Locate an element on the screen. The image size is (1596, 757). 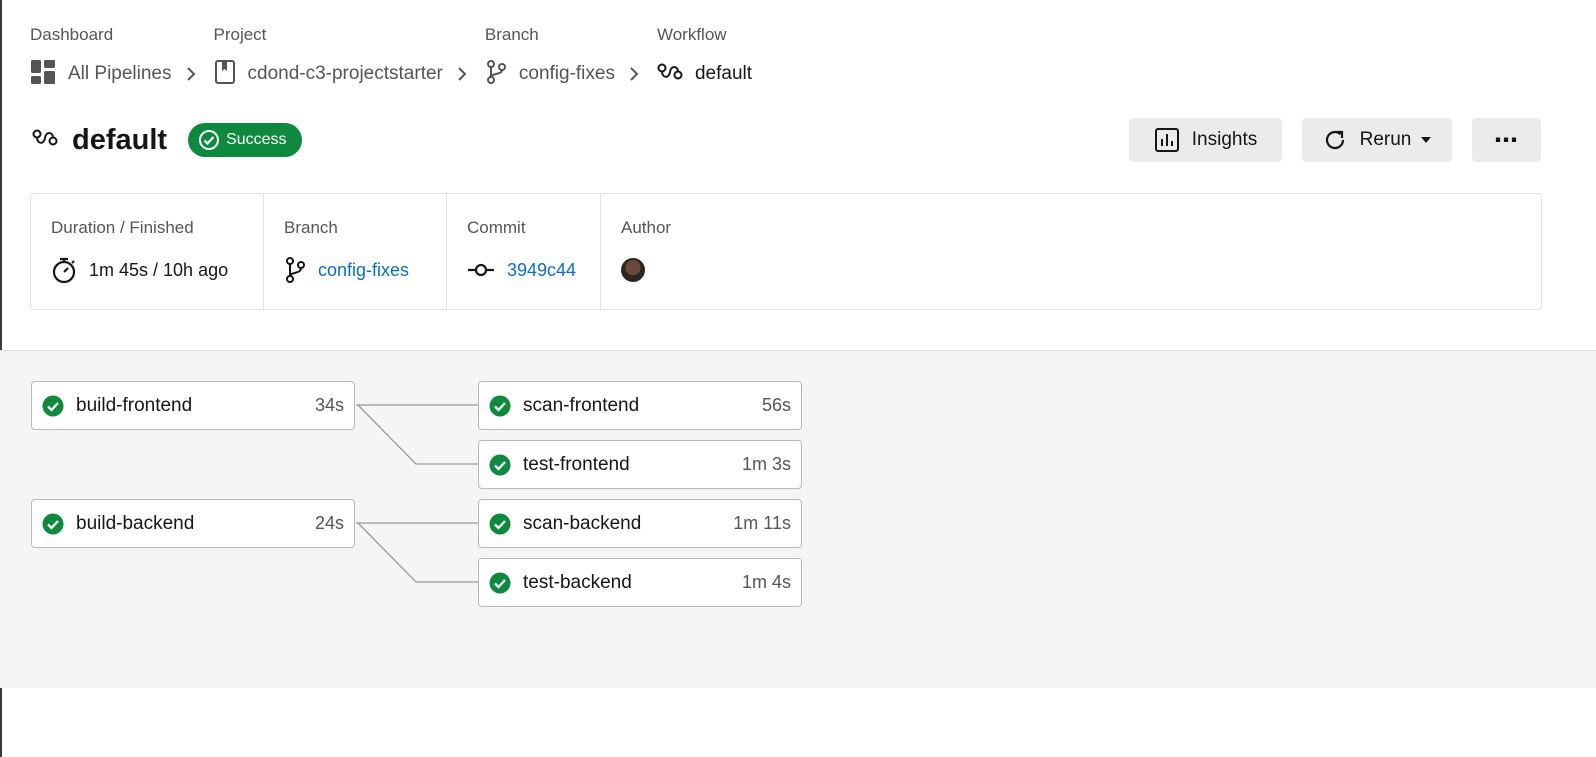
job-name: build-frontend is located at coordinates (134, 405).